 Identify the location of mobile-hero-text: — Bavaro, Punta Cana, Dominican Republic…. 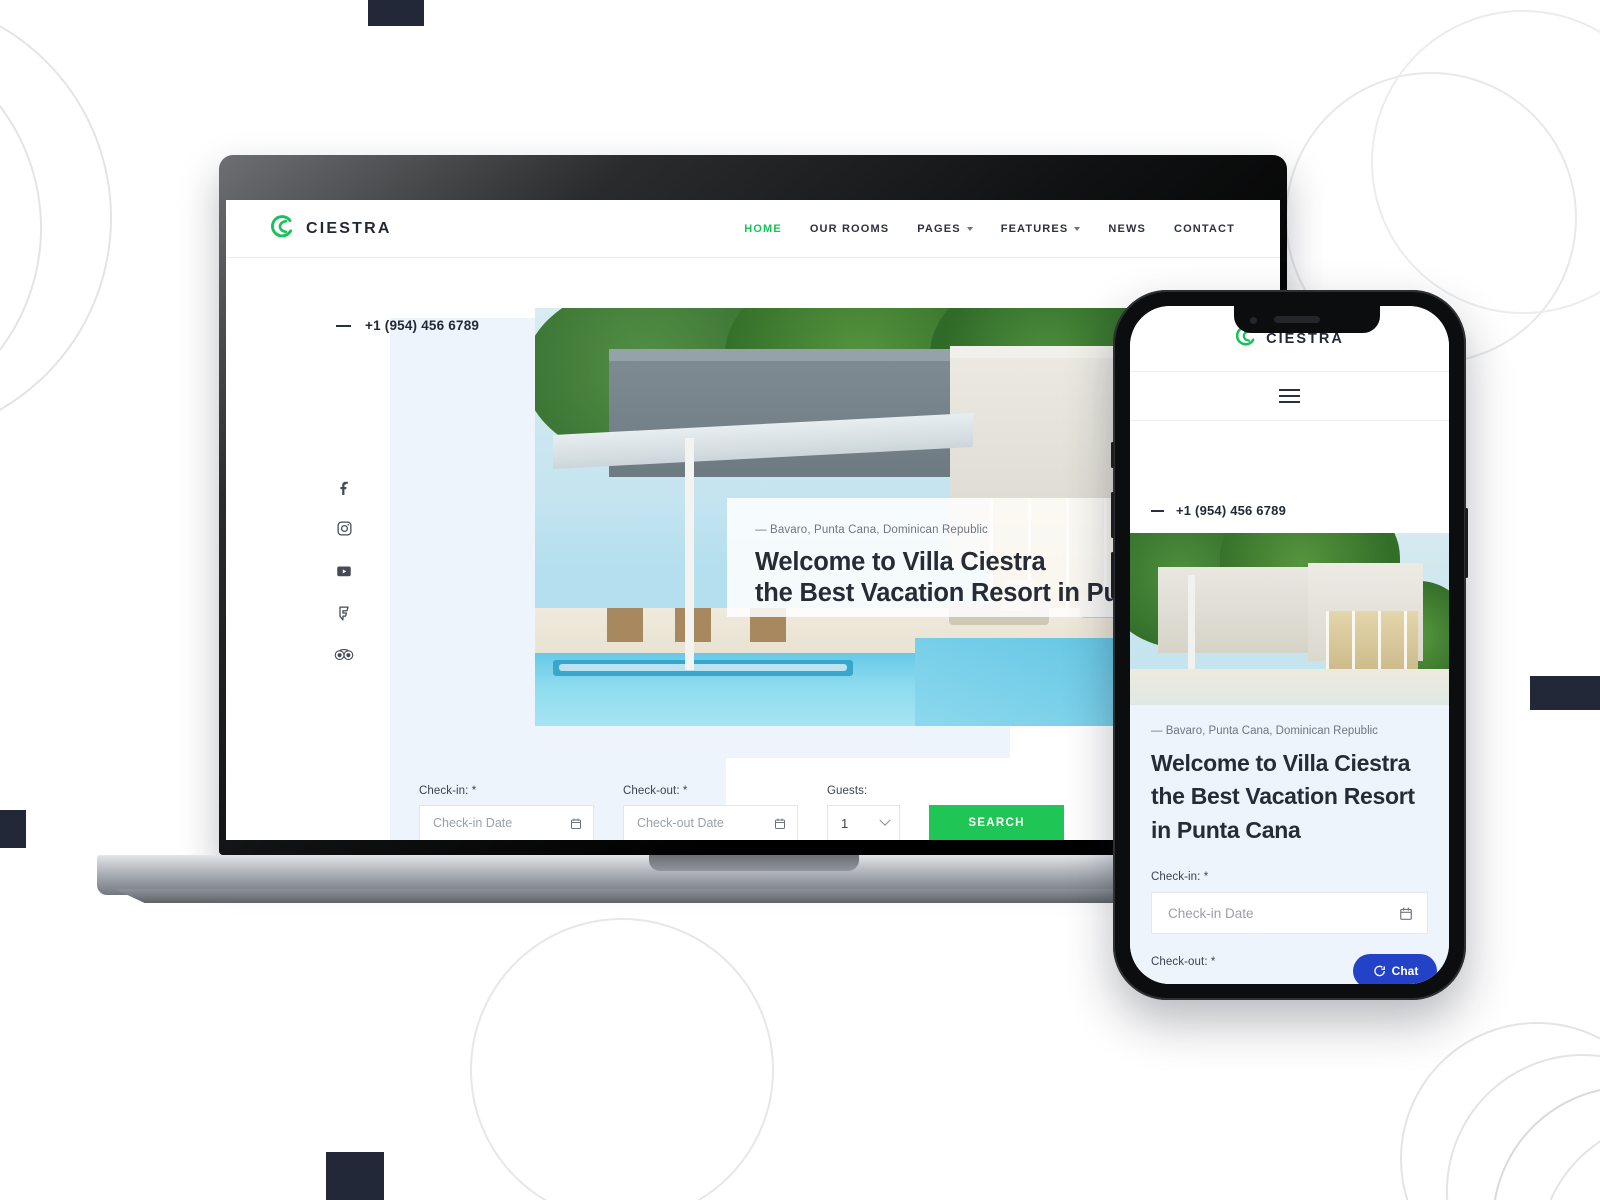
(1289, 788).